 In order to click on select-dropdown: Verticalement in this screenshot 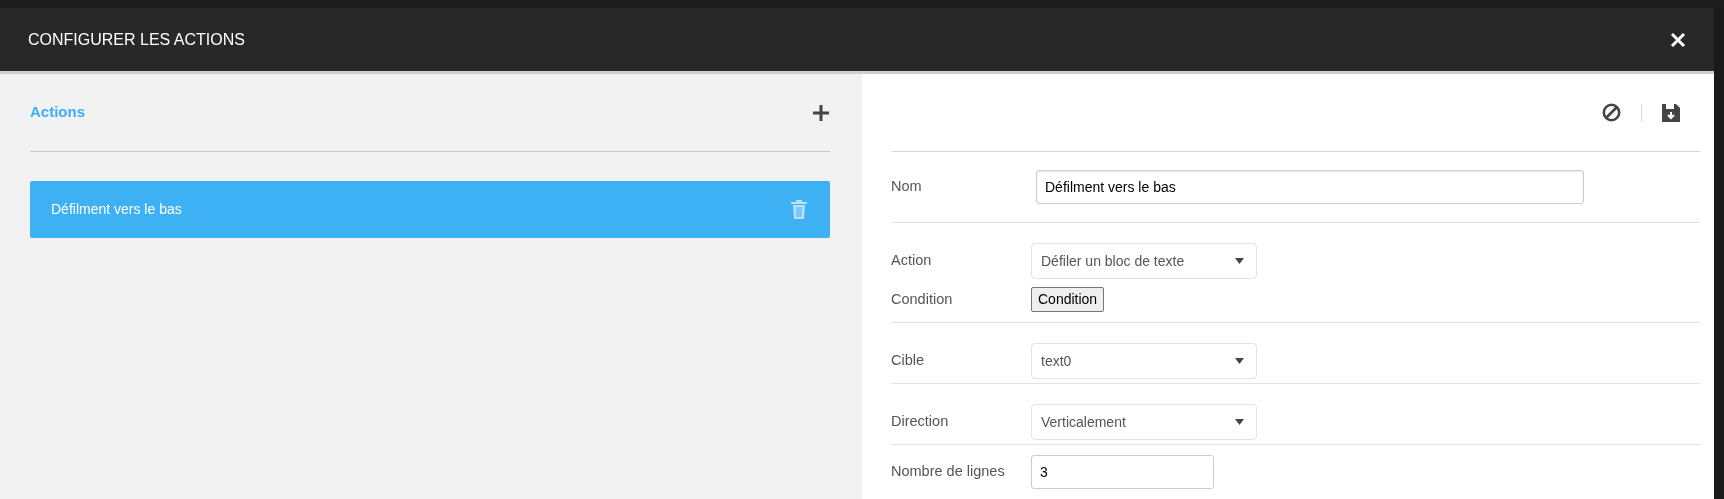, I will do `click(1144, 422)`.